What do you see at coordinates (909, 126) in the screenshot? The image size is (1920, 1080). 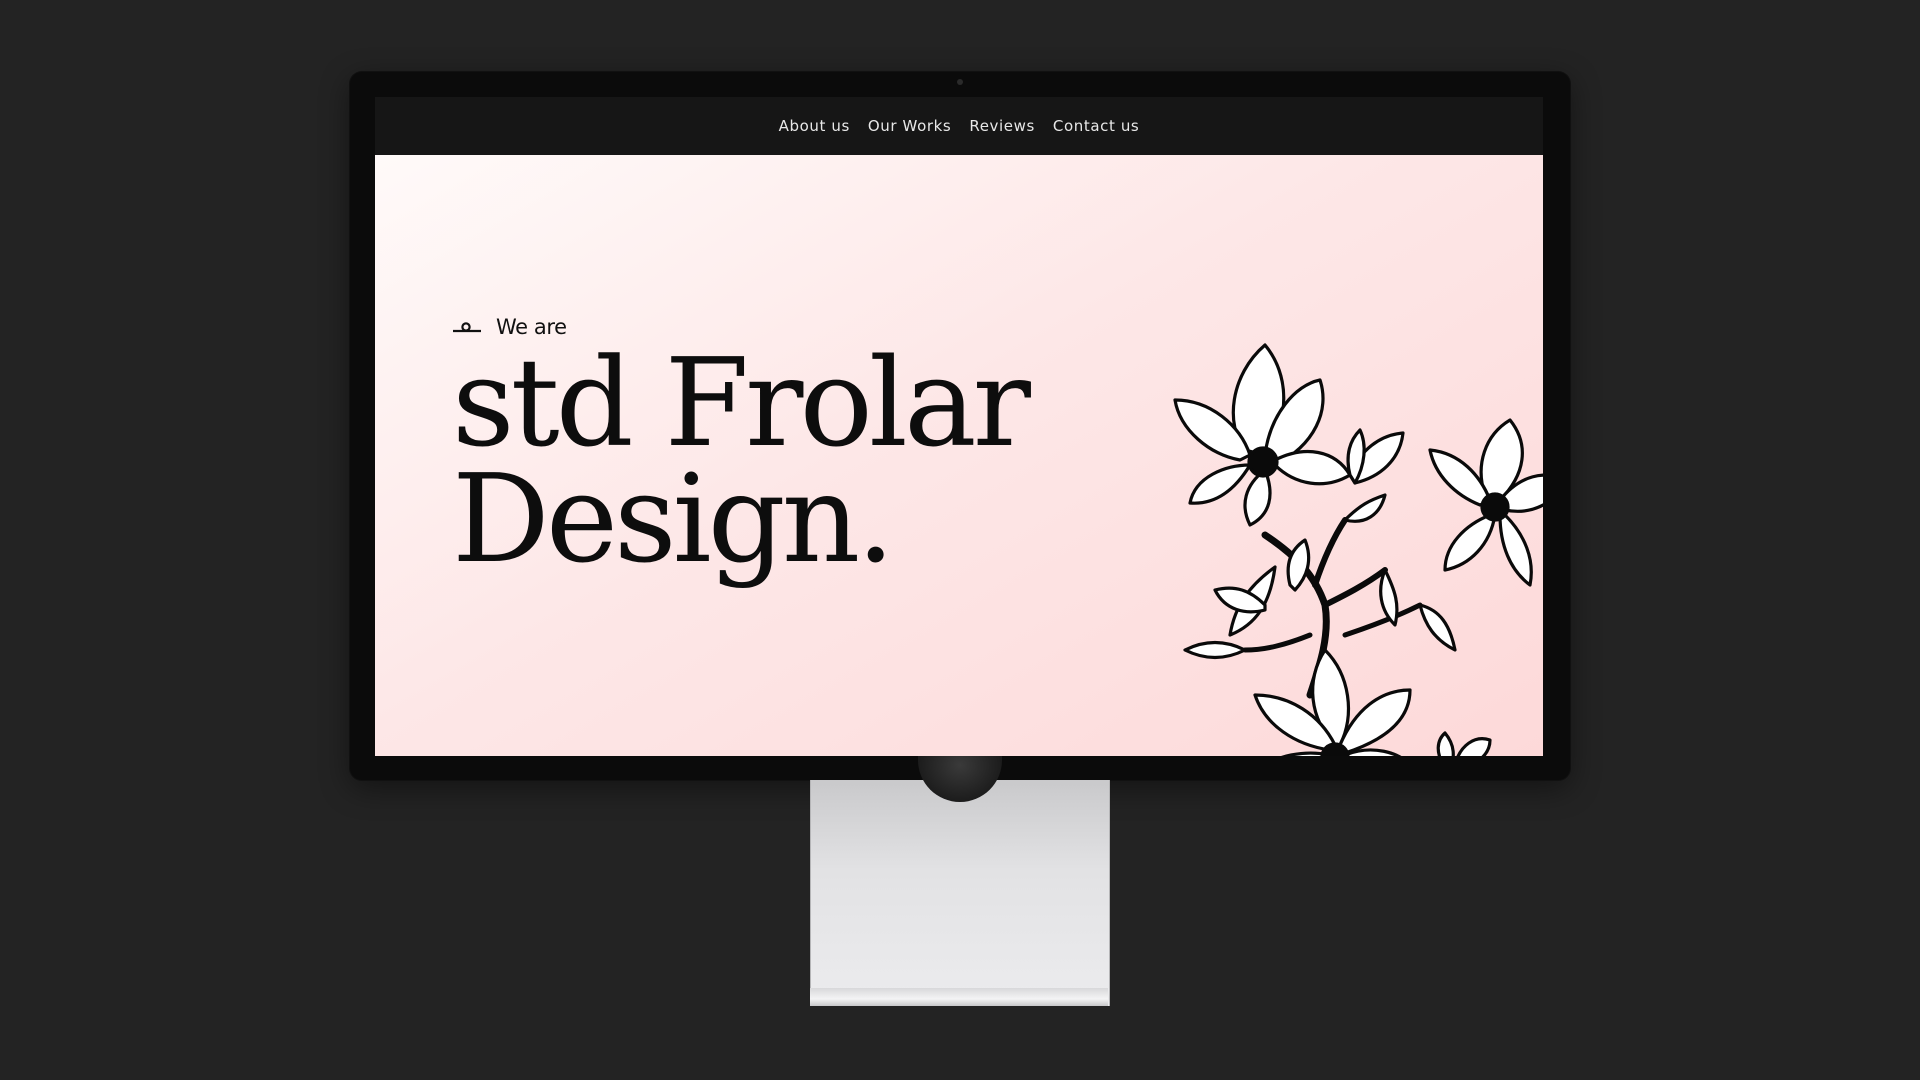 I see `nav-our-works: Our Works` at bounding box center [909, 126].